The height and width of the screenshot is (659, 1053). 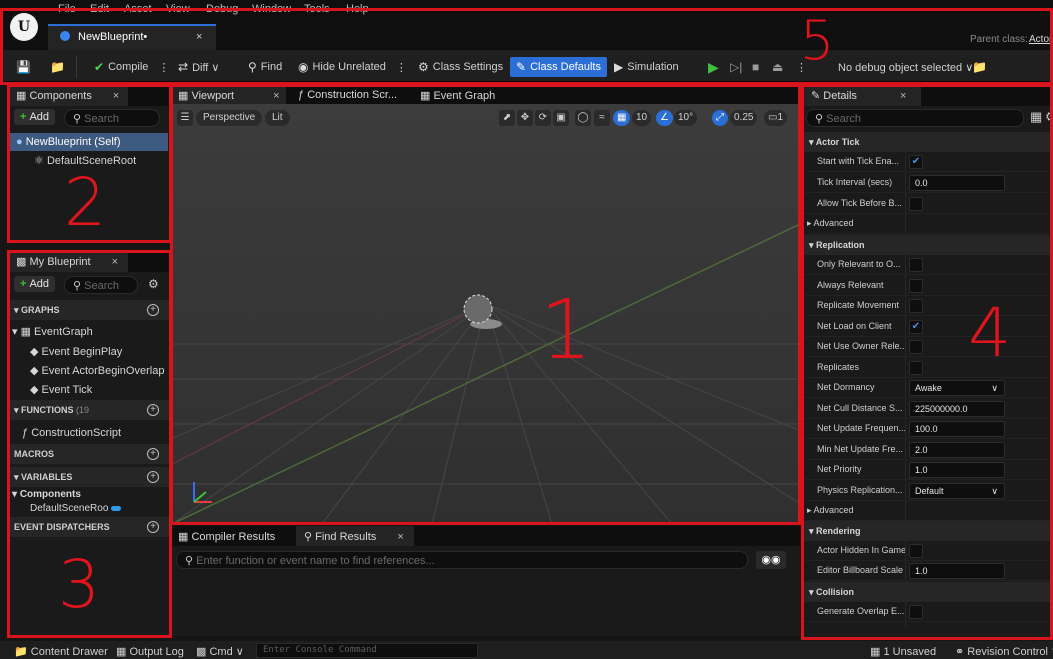 I want to click on rotate-tool-icon: ⟳, so click(x=543, y=118).